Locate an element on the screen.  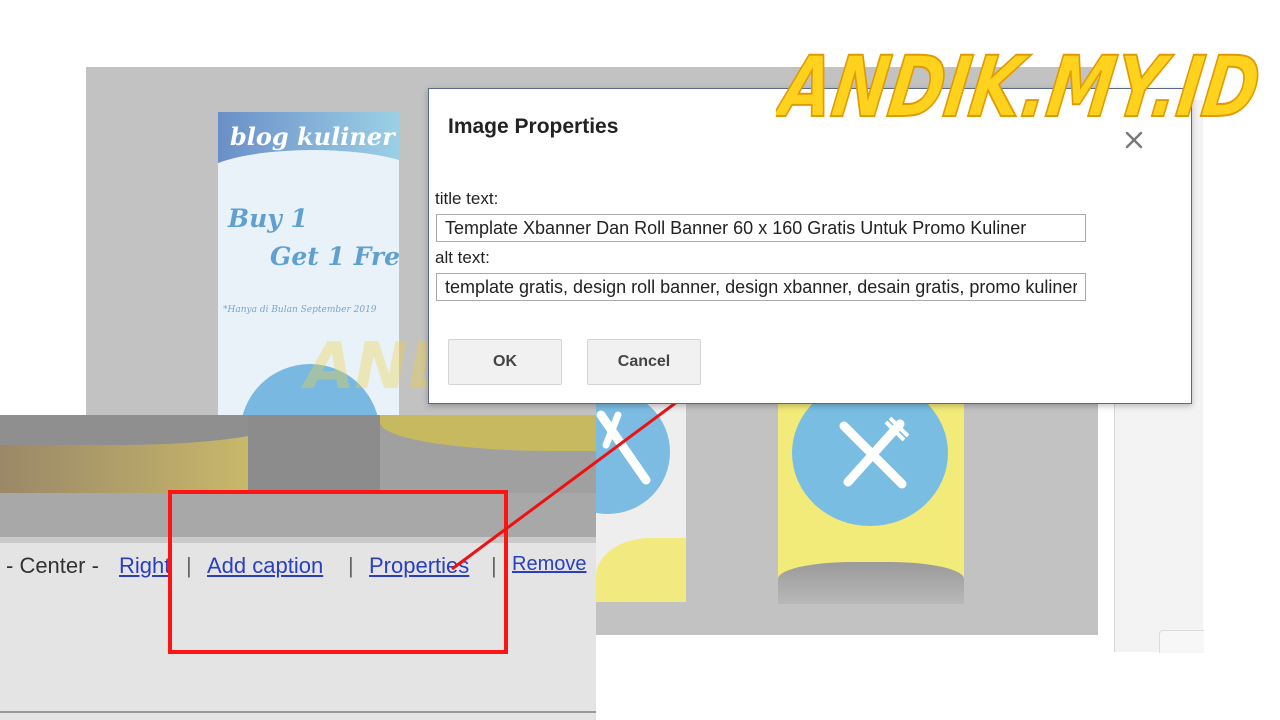
panel-tab is located at coordinates (1181, 641).